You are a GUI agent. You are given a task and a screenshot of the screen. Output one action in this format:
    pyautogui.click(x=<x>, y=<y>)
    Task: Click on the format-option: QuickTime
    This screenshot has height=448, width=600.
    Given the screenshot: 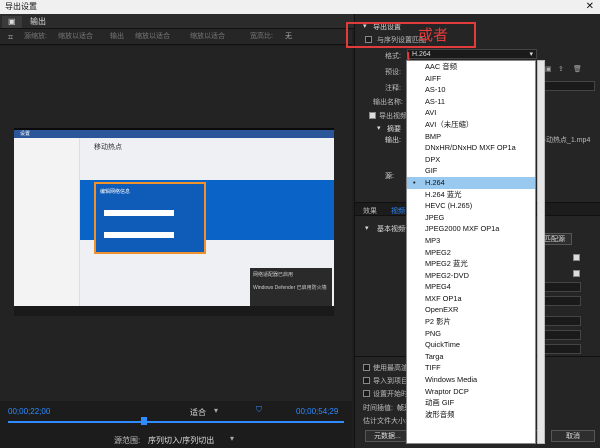 What is the action you would take?
    pyautogui.click(x=471, y=345)
    